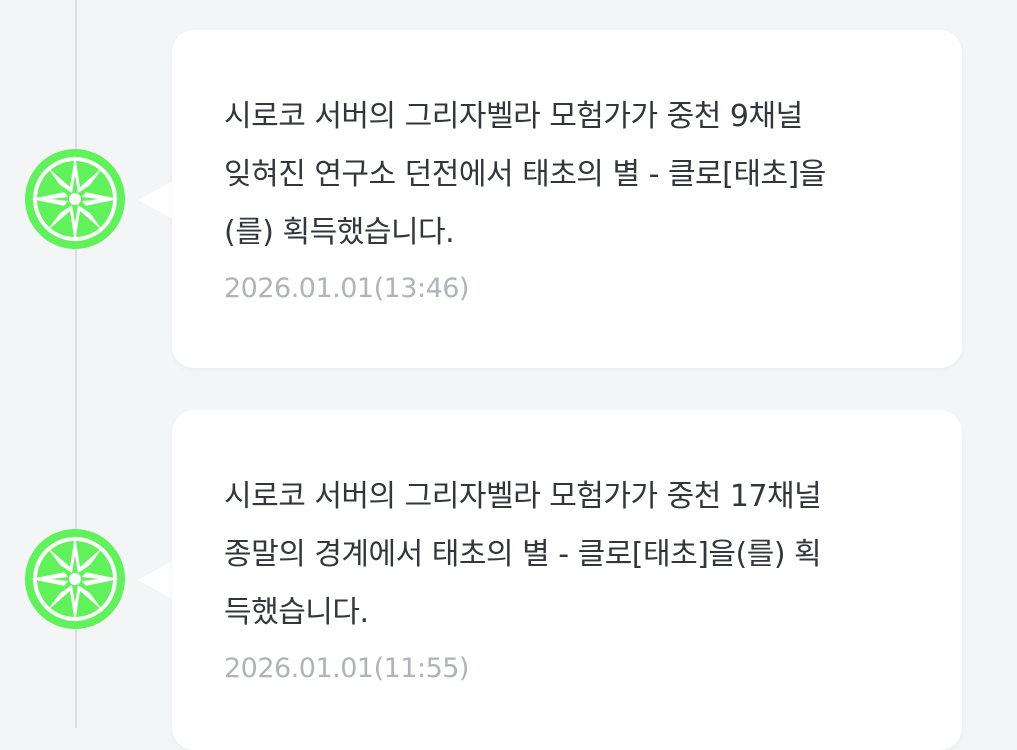  What do you see at coordinates (513, 116) in the screenshot?
I see `message-line: 시로코 서버의 그리자벨라 모험가가 중천 9채널` at bounding box center [513, 116].